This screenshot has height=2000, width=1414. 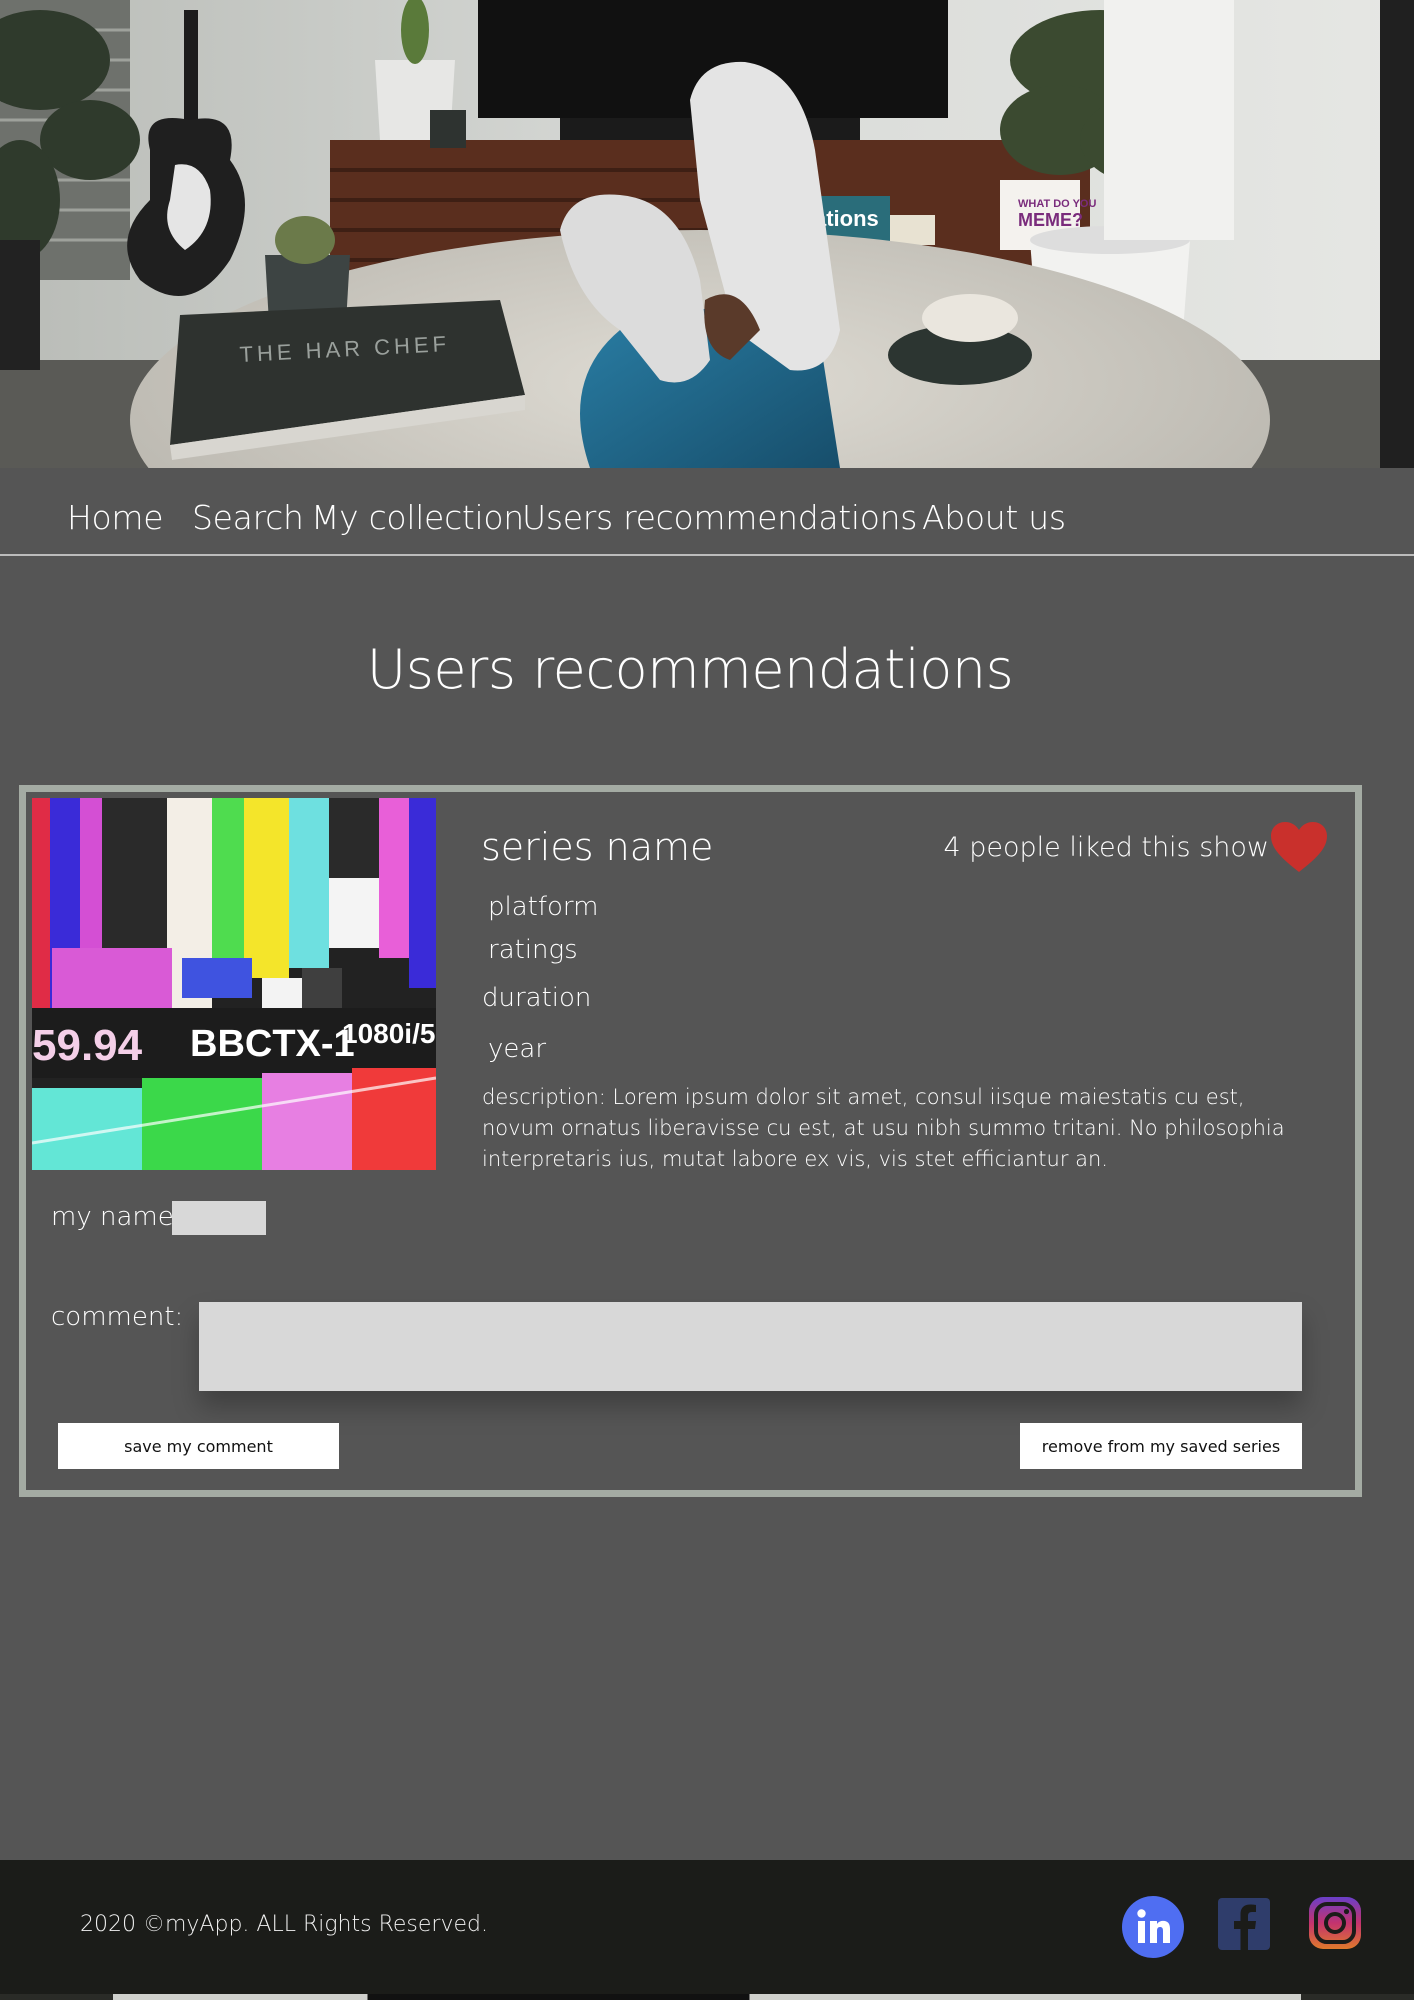 I want to click on nav-home: Home, so click(x=115, y=517).